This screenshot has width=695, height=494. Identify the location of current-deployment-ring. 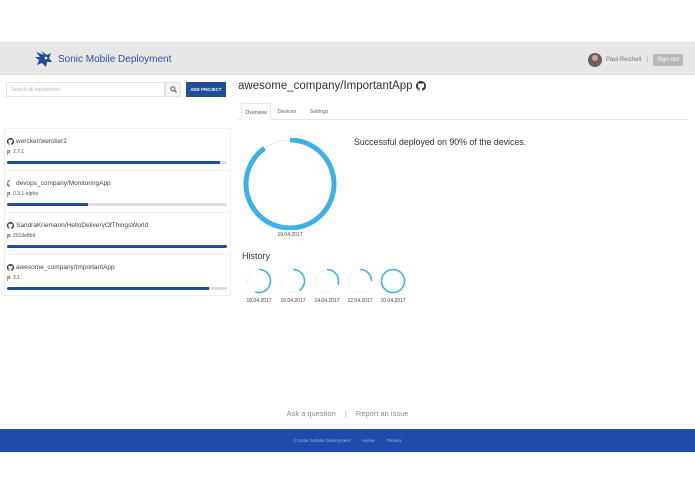
(290, 184).